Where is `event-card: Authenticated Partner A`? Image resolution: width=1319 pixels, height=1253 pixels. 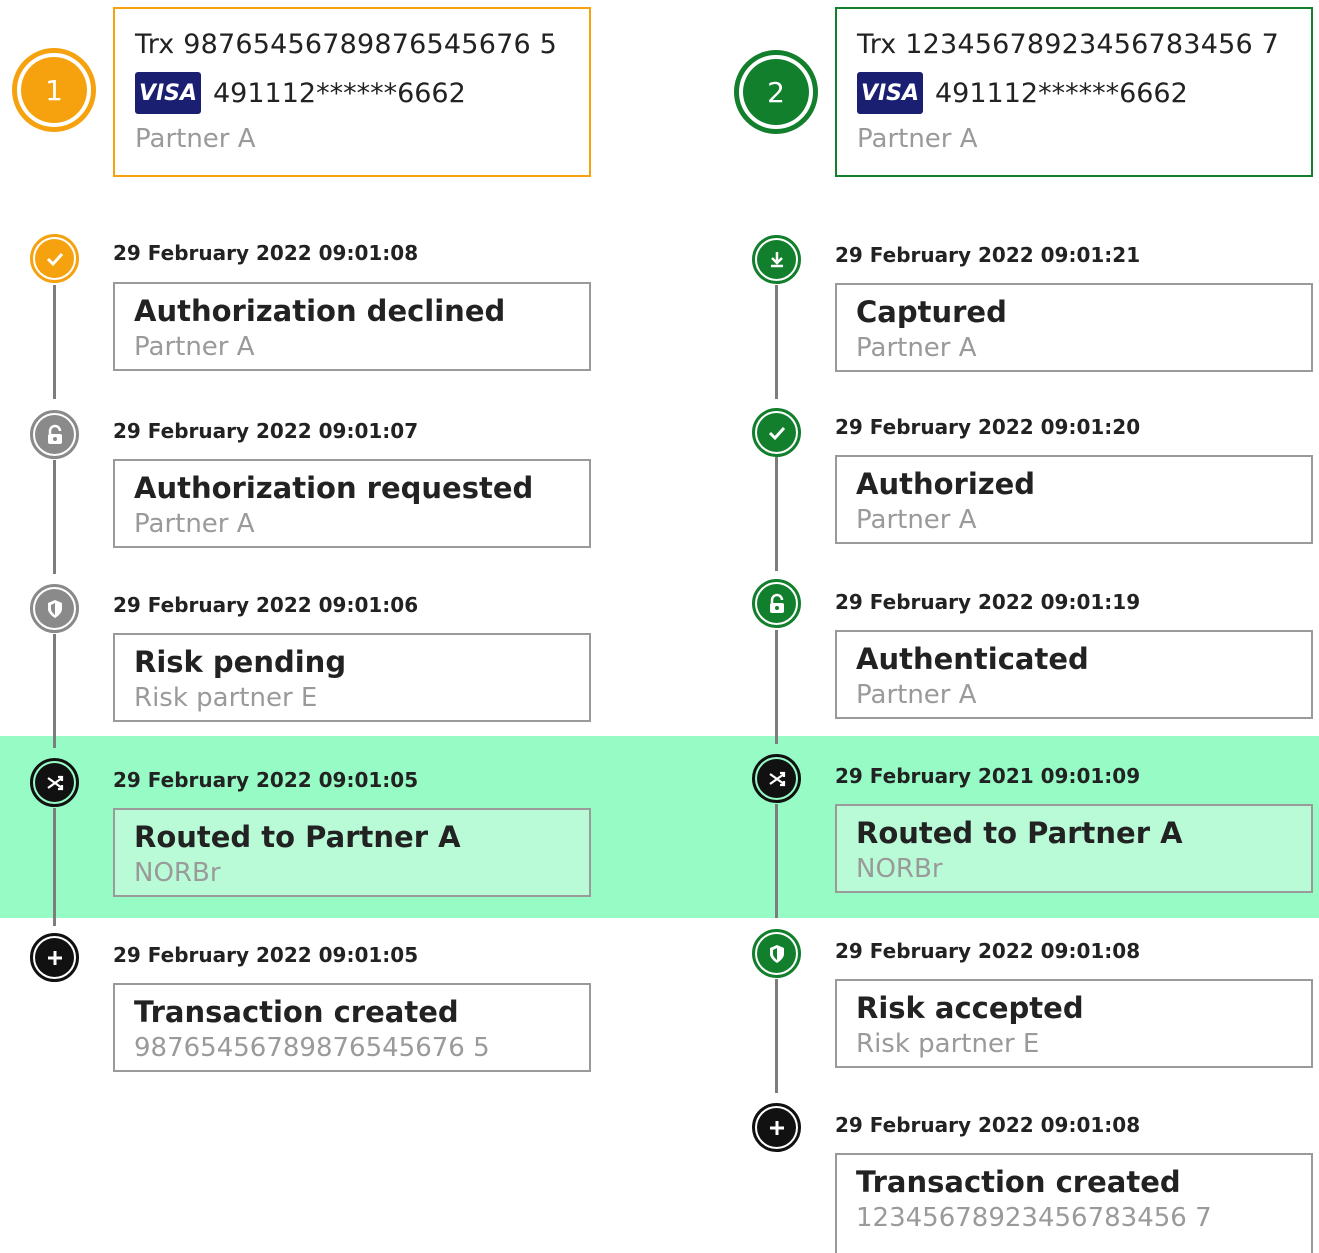
event-card: Authenticated Partner A is located at coordinates (1074, 674).